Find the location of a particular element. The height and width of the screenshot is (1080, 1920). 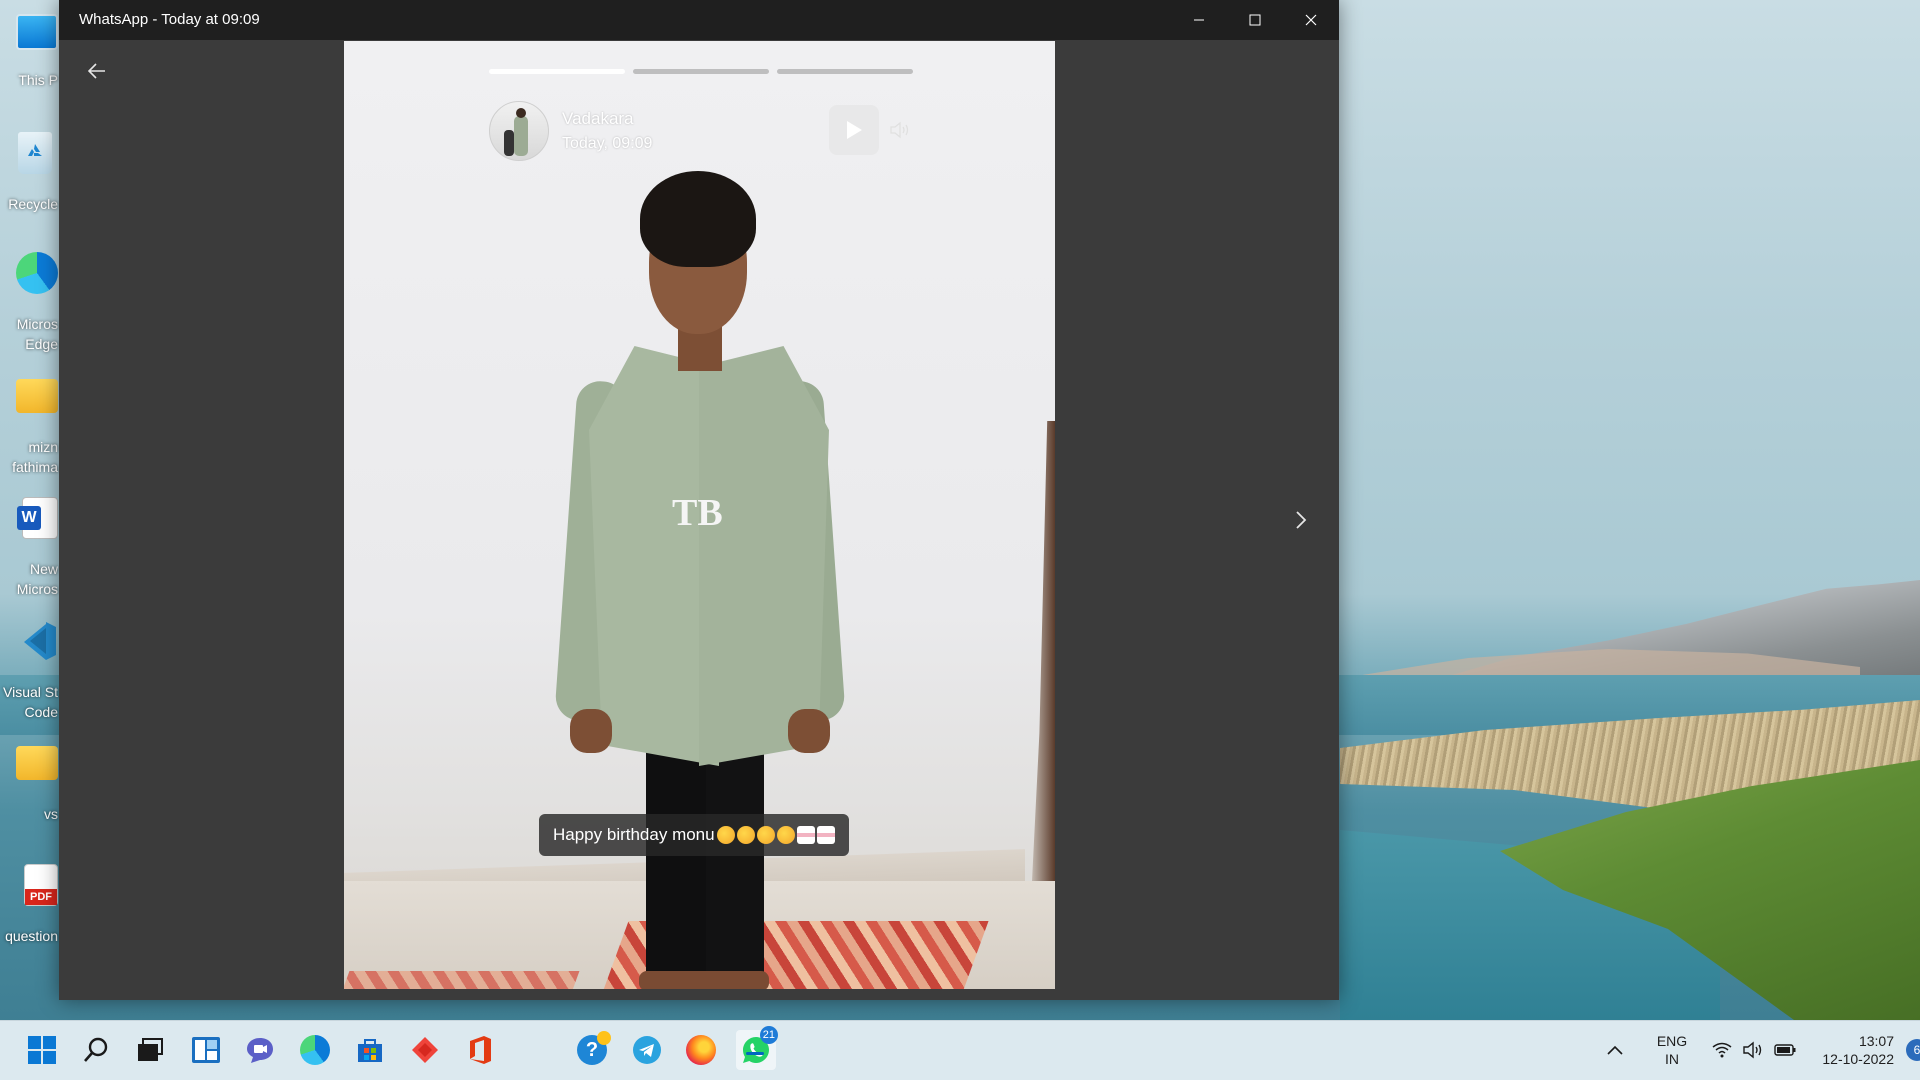

clock-time: 13:07 is located at coordinates (1876, 1041).